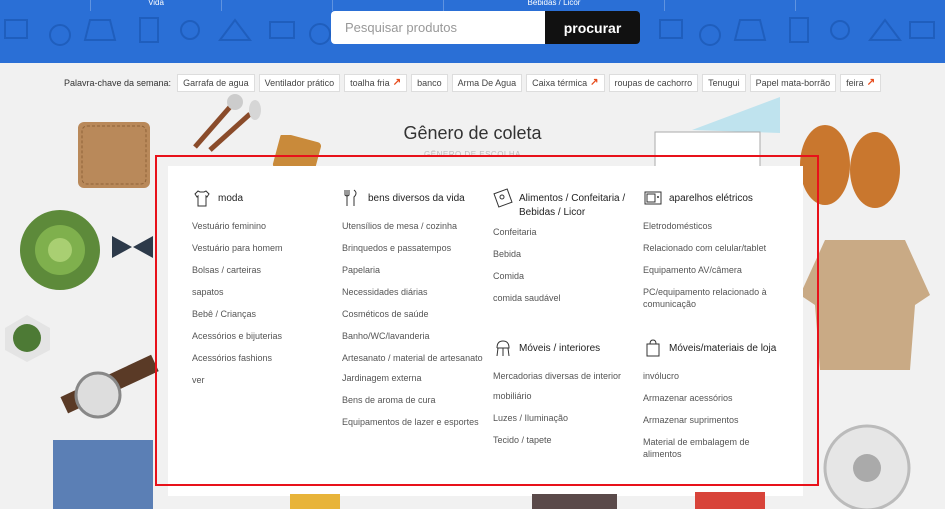 The width and height of the screenshot is (945, 509). Describe the element at coordinates (132, 247) in the screenshot. I see `bowtie-image` at that location.